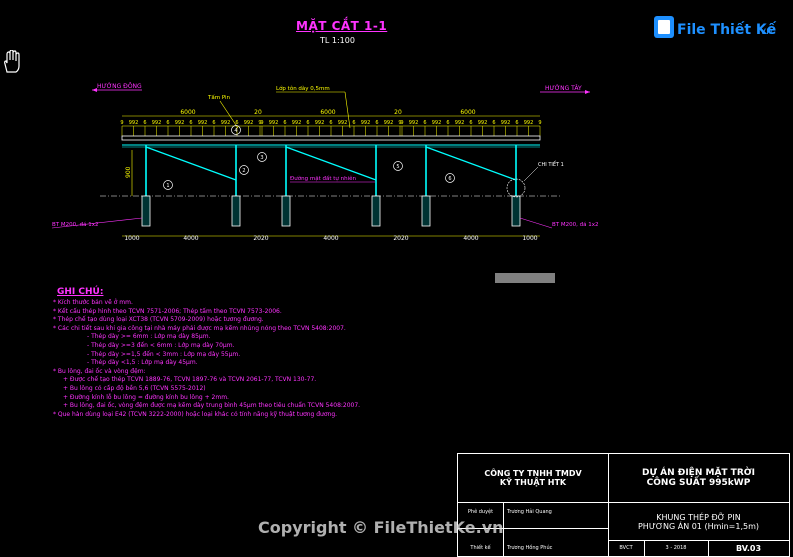 This screenshot has height=557, width=793. Describe the element at coordinates (529, 512) in the screenshot. I see `approve-name: Trương Hải Quang` at that location.